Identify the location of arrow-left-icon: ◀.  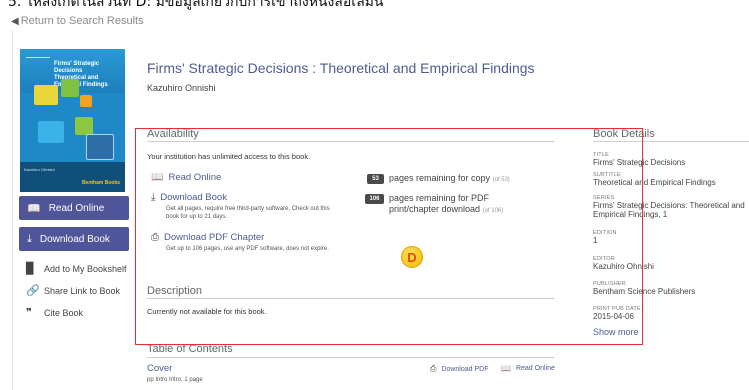
(15, 21).